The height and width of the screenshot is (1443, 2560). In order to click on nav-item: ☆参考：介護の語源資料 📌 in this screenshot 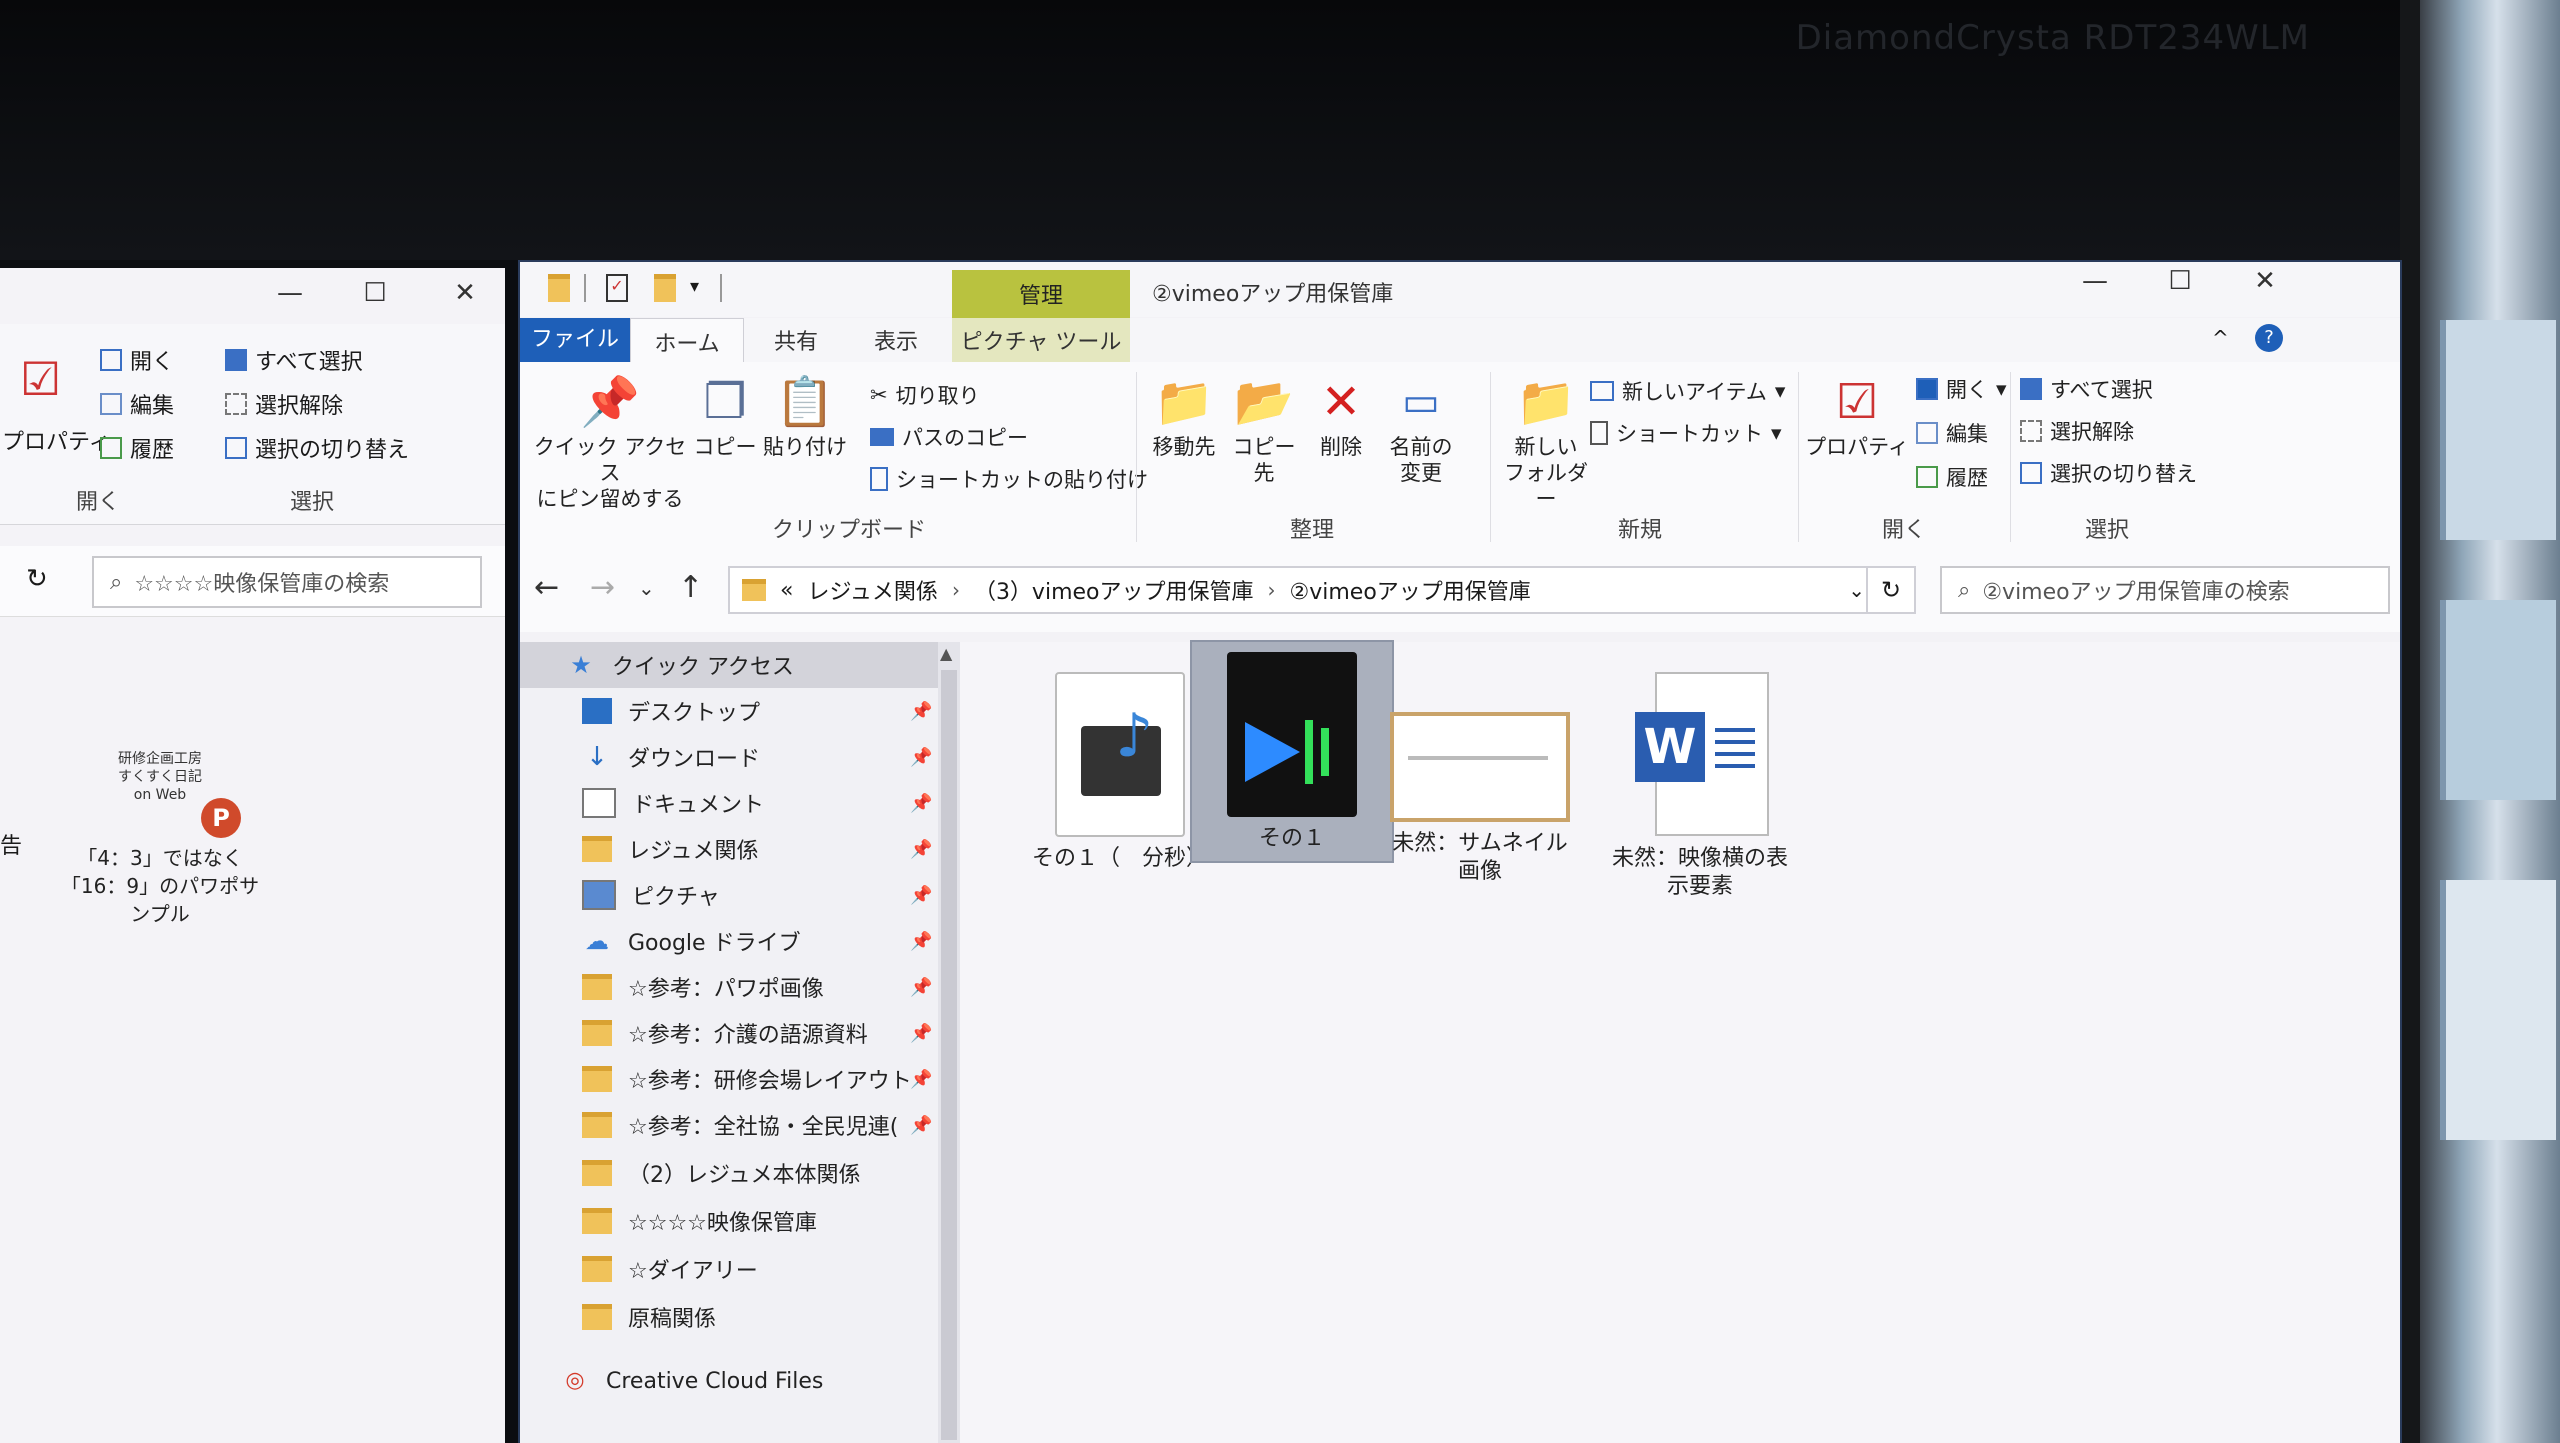, I will do `click(730, 1033)`.